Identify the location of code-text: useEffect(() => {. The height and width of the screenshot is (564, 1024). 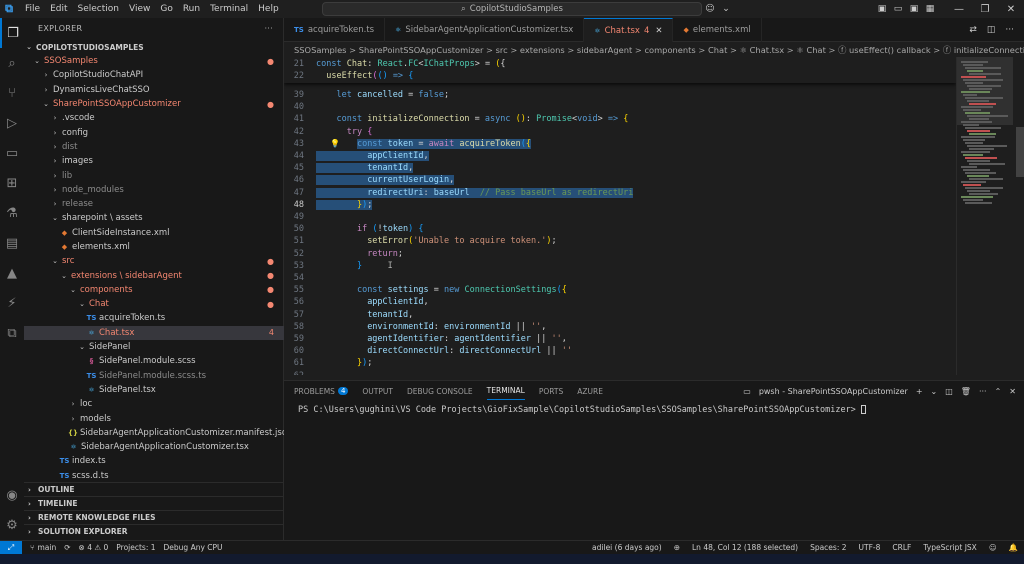
(364, 76).